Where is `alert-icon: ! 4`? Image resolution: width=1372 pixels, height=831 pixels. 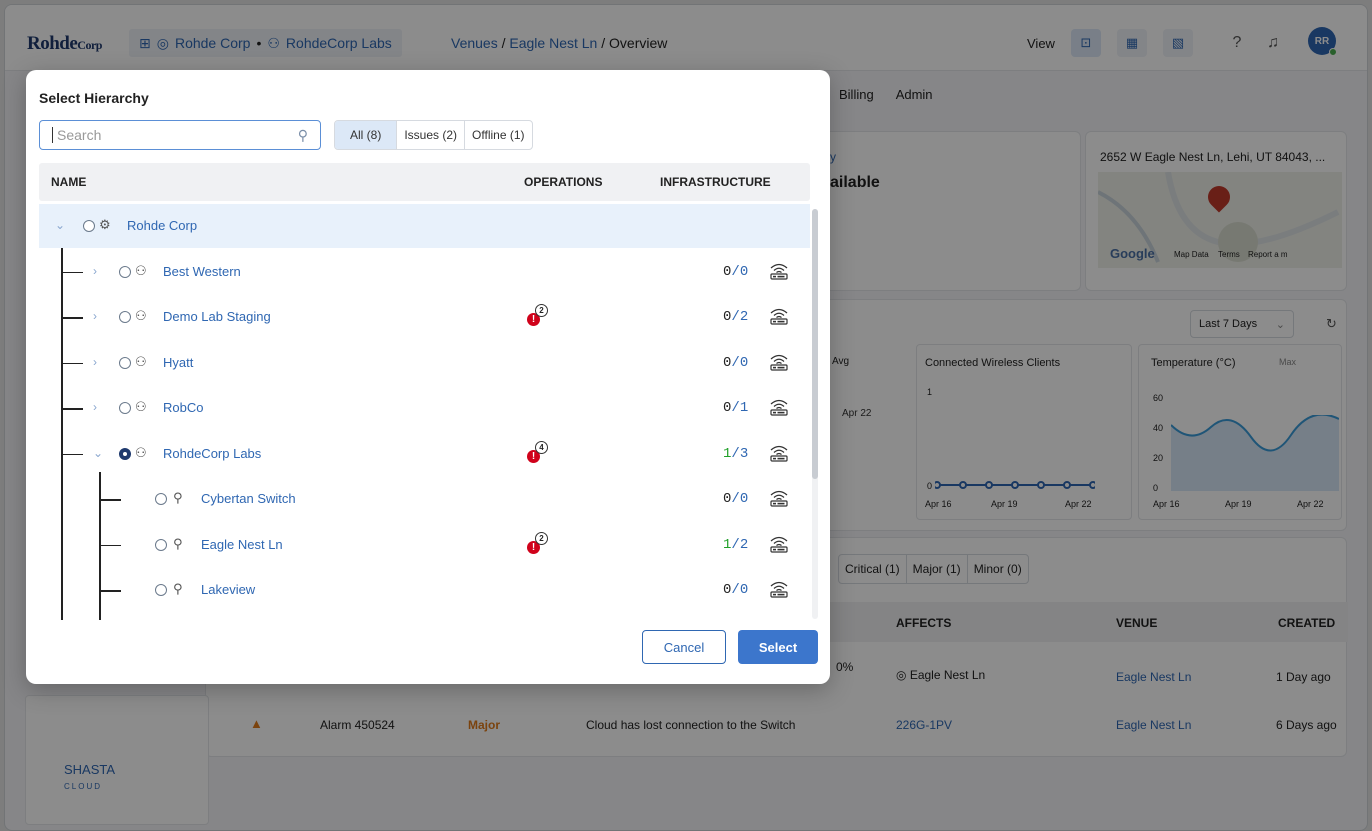
alert-icon: ! 4 is located at coordinates (537, 451).